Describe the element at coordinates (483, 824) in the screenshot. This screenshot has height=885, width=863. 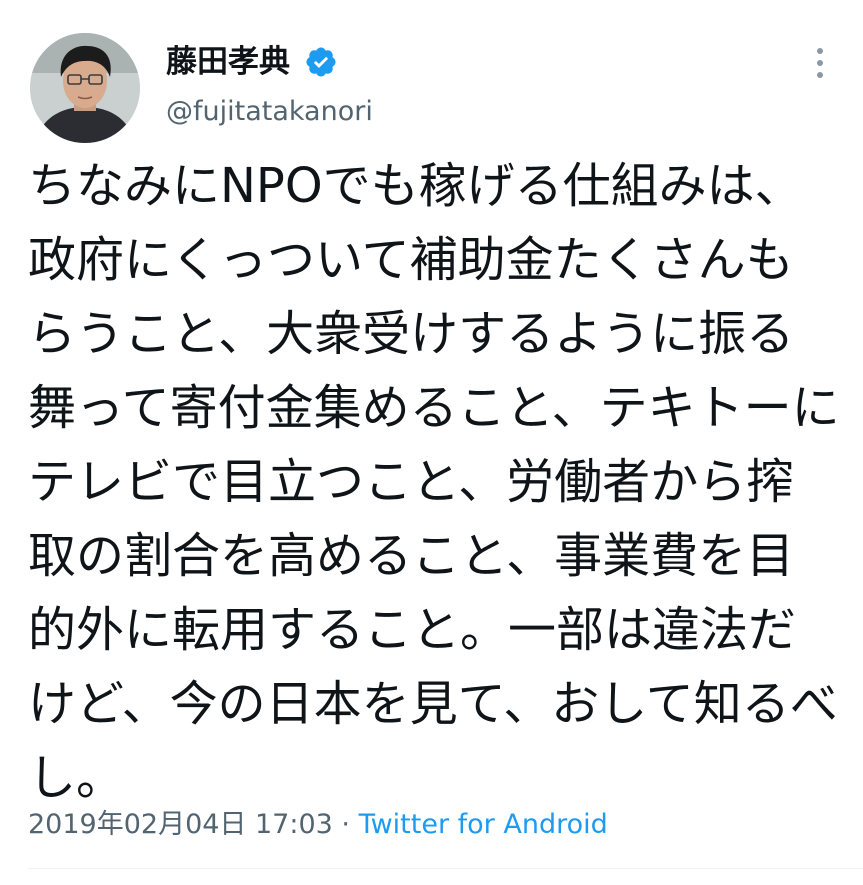
I see `tweet-source-link: Twitter for Android` at that location.